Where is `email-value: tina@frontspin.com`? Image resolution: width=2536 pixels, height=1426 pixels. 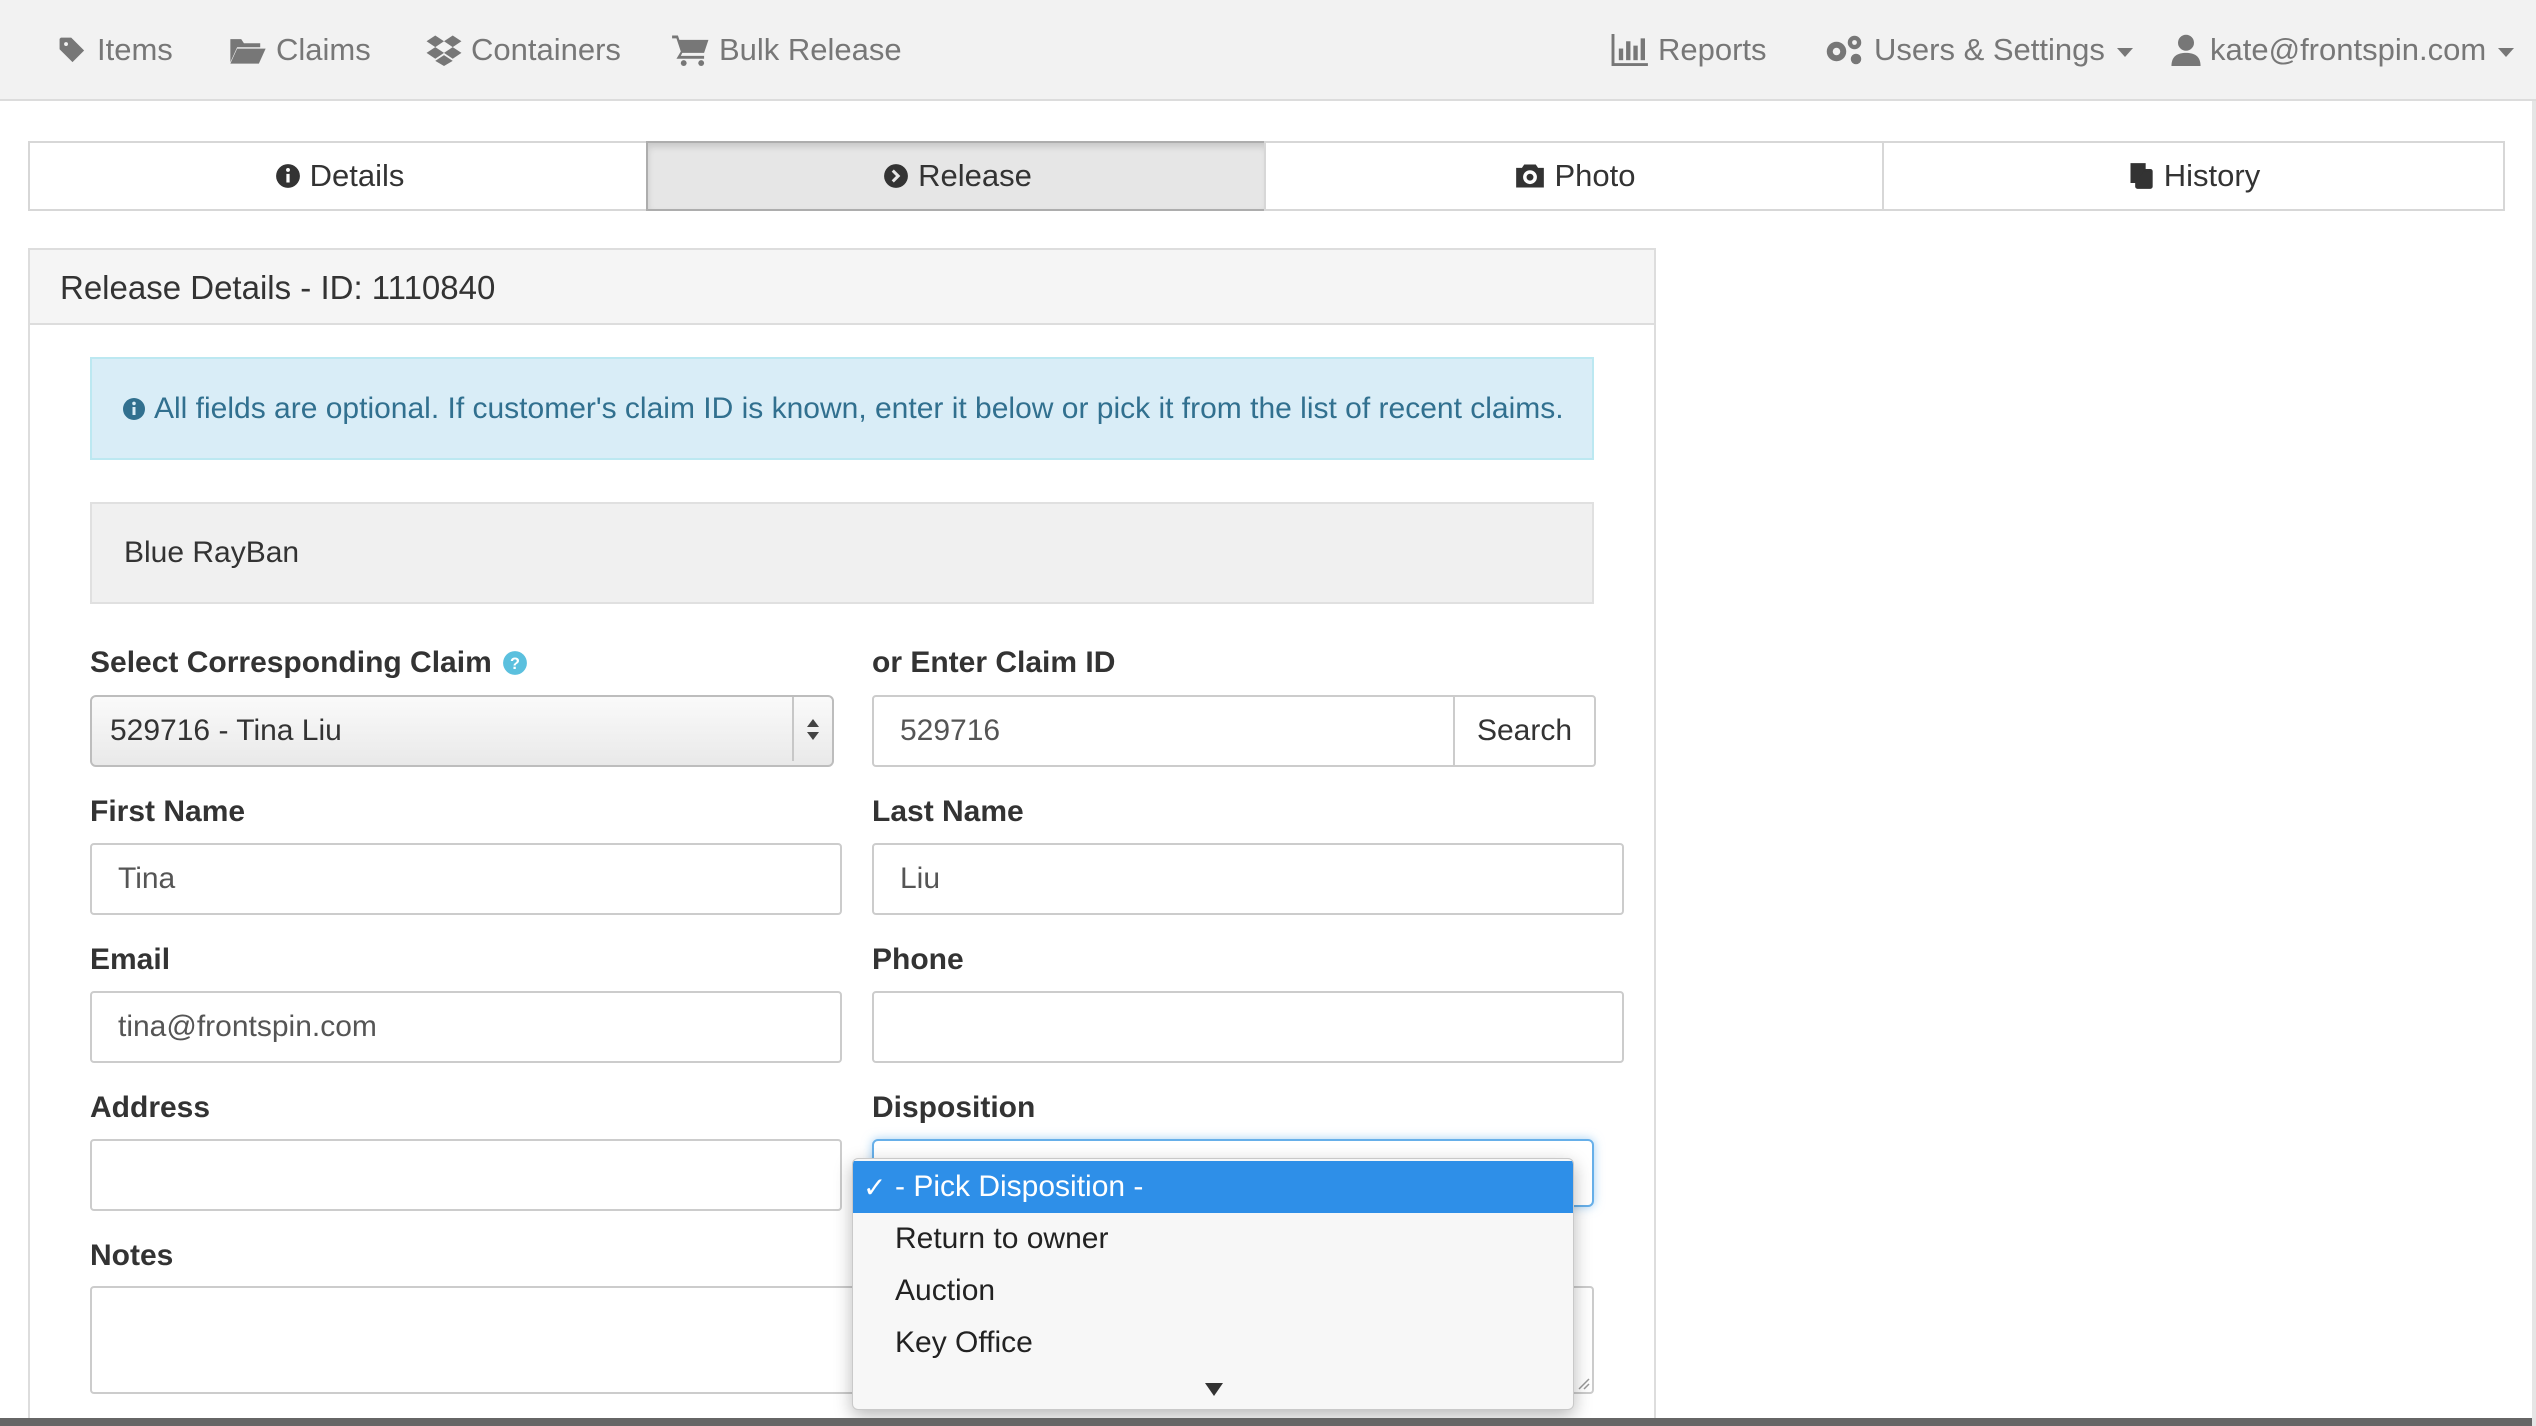
email-value: tina@frontspin.com is located at coordinates (247, 1026).